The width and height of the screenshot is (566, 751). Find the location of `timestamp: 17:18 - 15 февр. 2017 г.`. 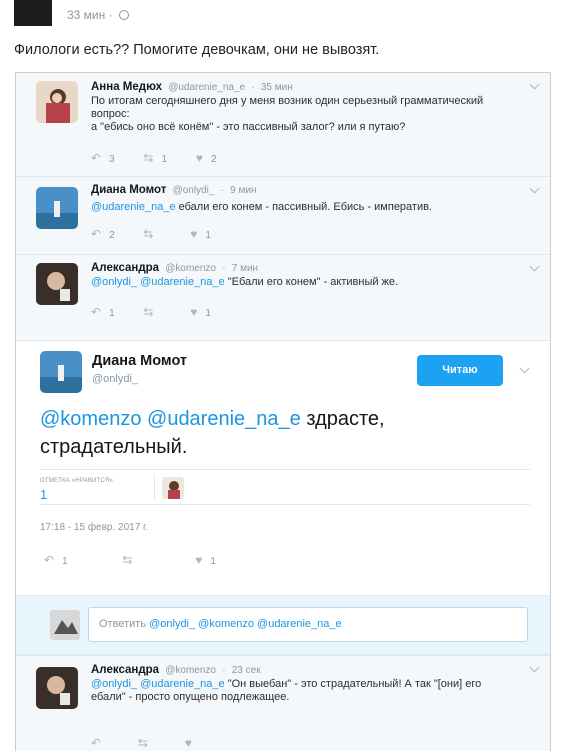

timestamp: 17:18 - 15 февр. 2017 г. is located at coordinates (94, 527).